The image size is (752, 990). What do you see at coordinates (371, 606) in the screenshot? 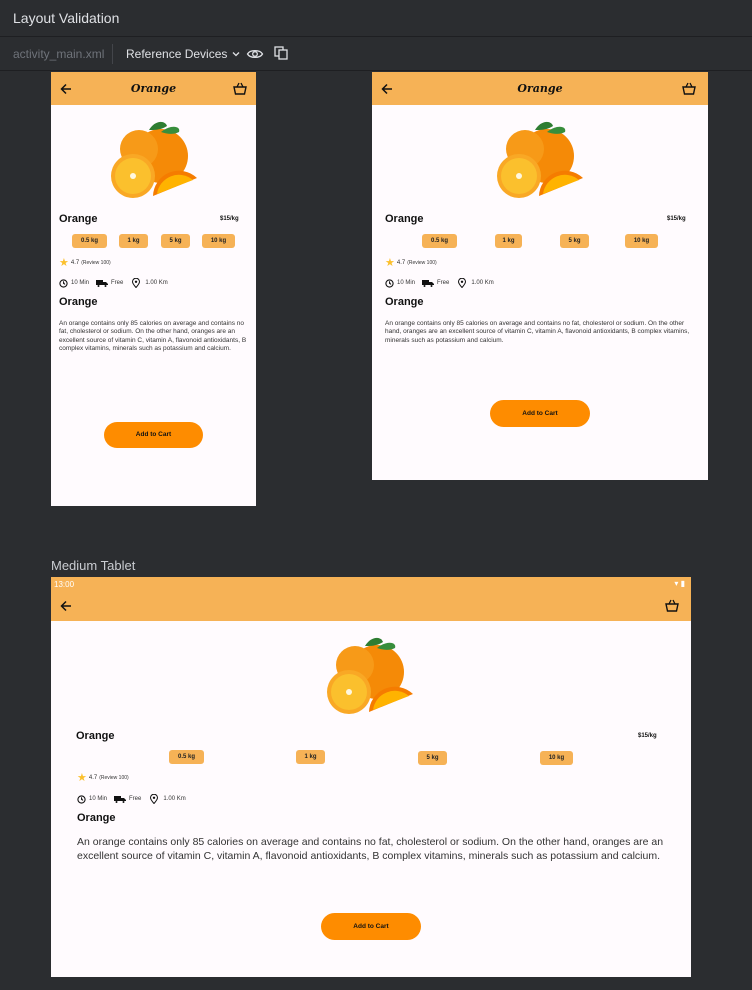
I see `app-bar` at bounding box center [371, 606].